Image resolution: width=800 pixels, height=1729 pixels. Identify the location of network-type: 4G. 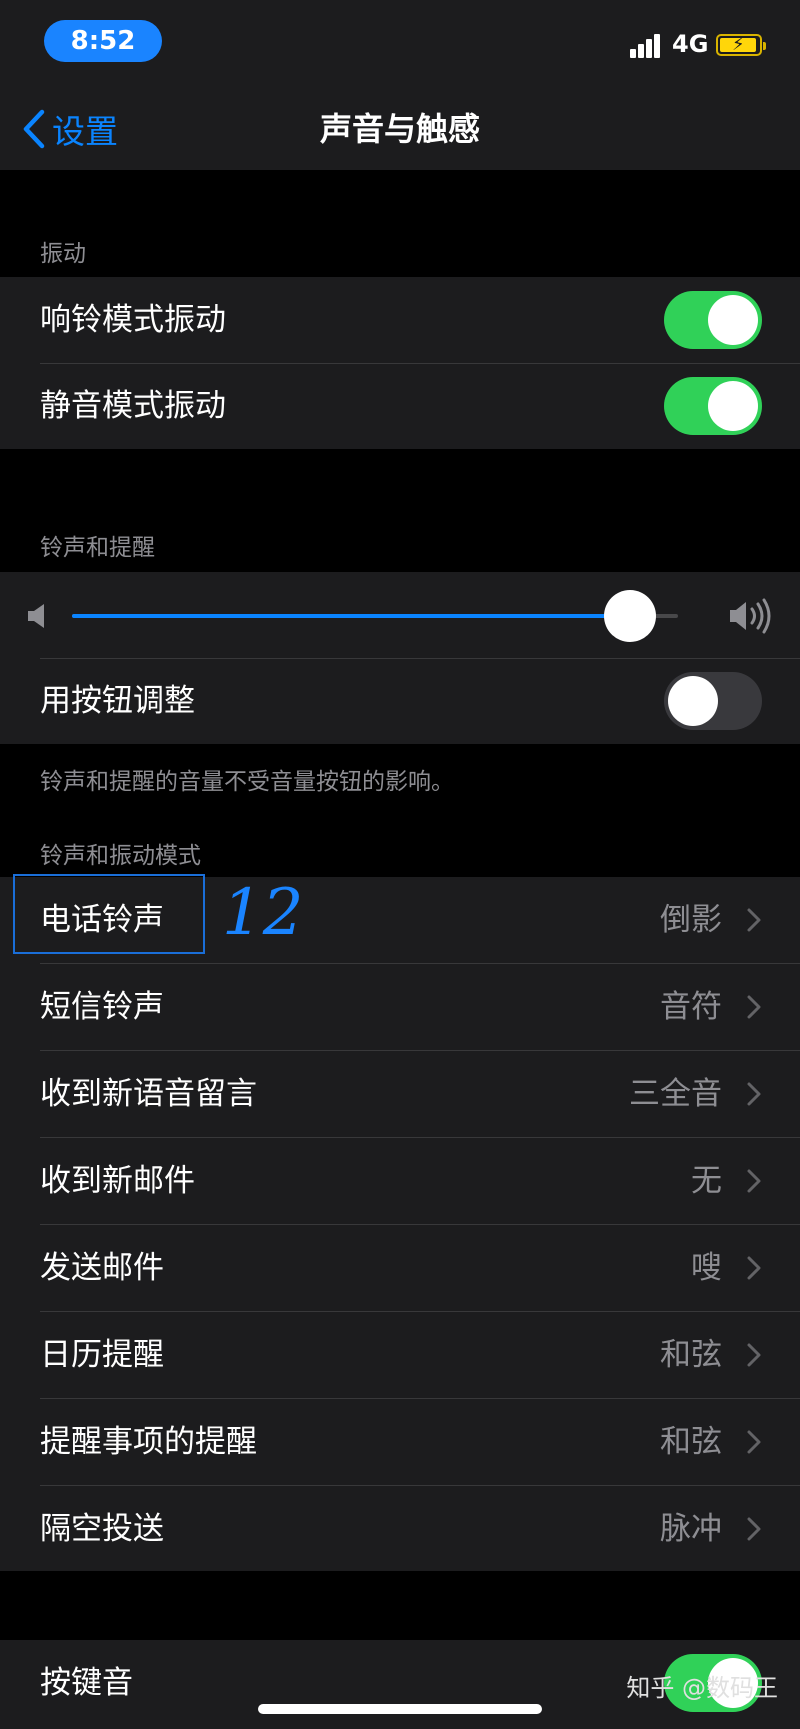
(690, 44).